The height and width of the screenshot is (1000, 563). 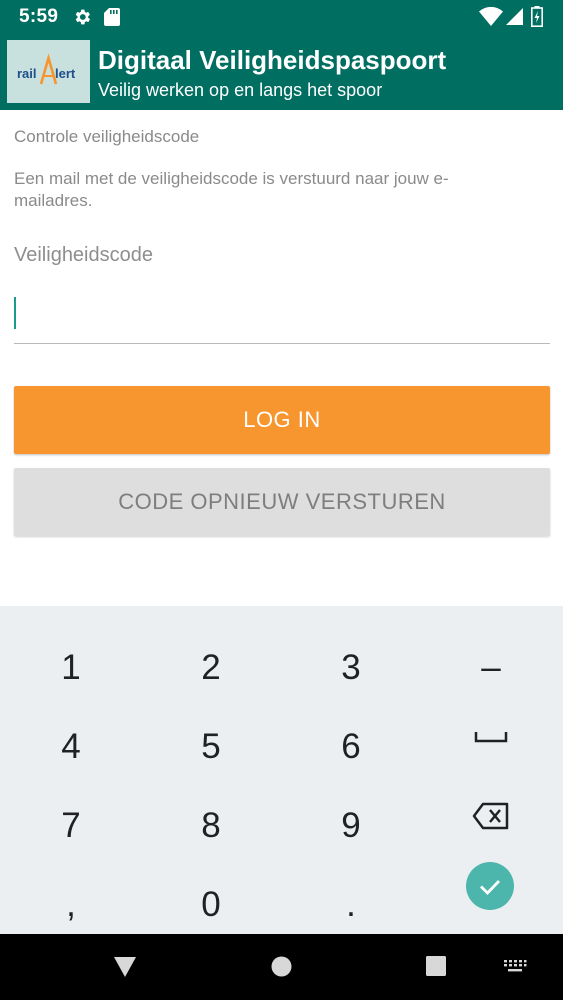 What do you see at coordinates (351, 894) in the screenshot?
I see `key-period: .` at bounding box center [351, 894].